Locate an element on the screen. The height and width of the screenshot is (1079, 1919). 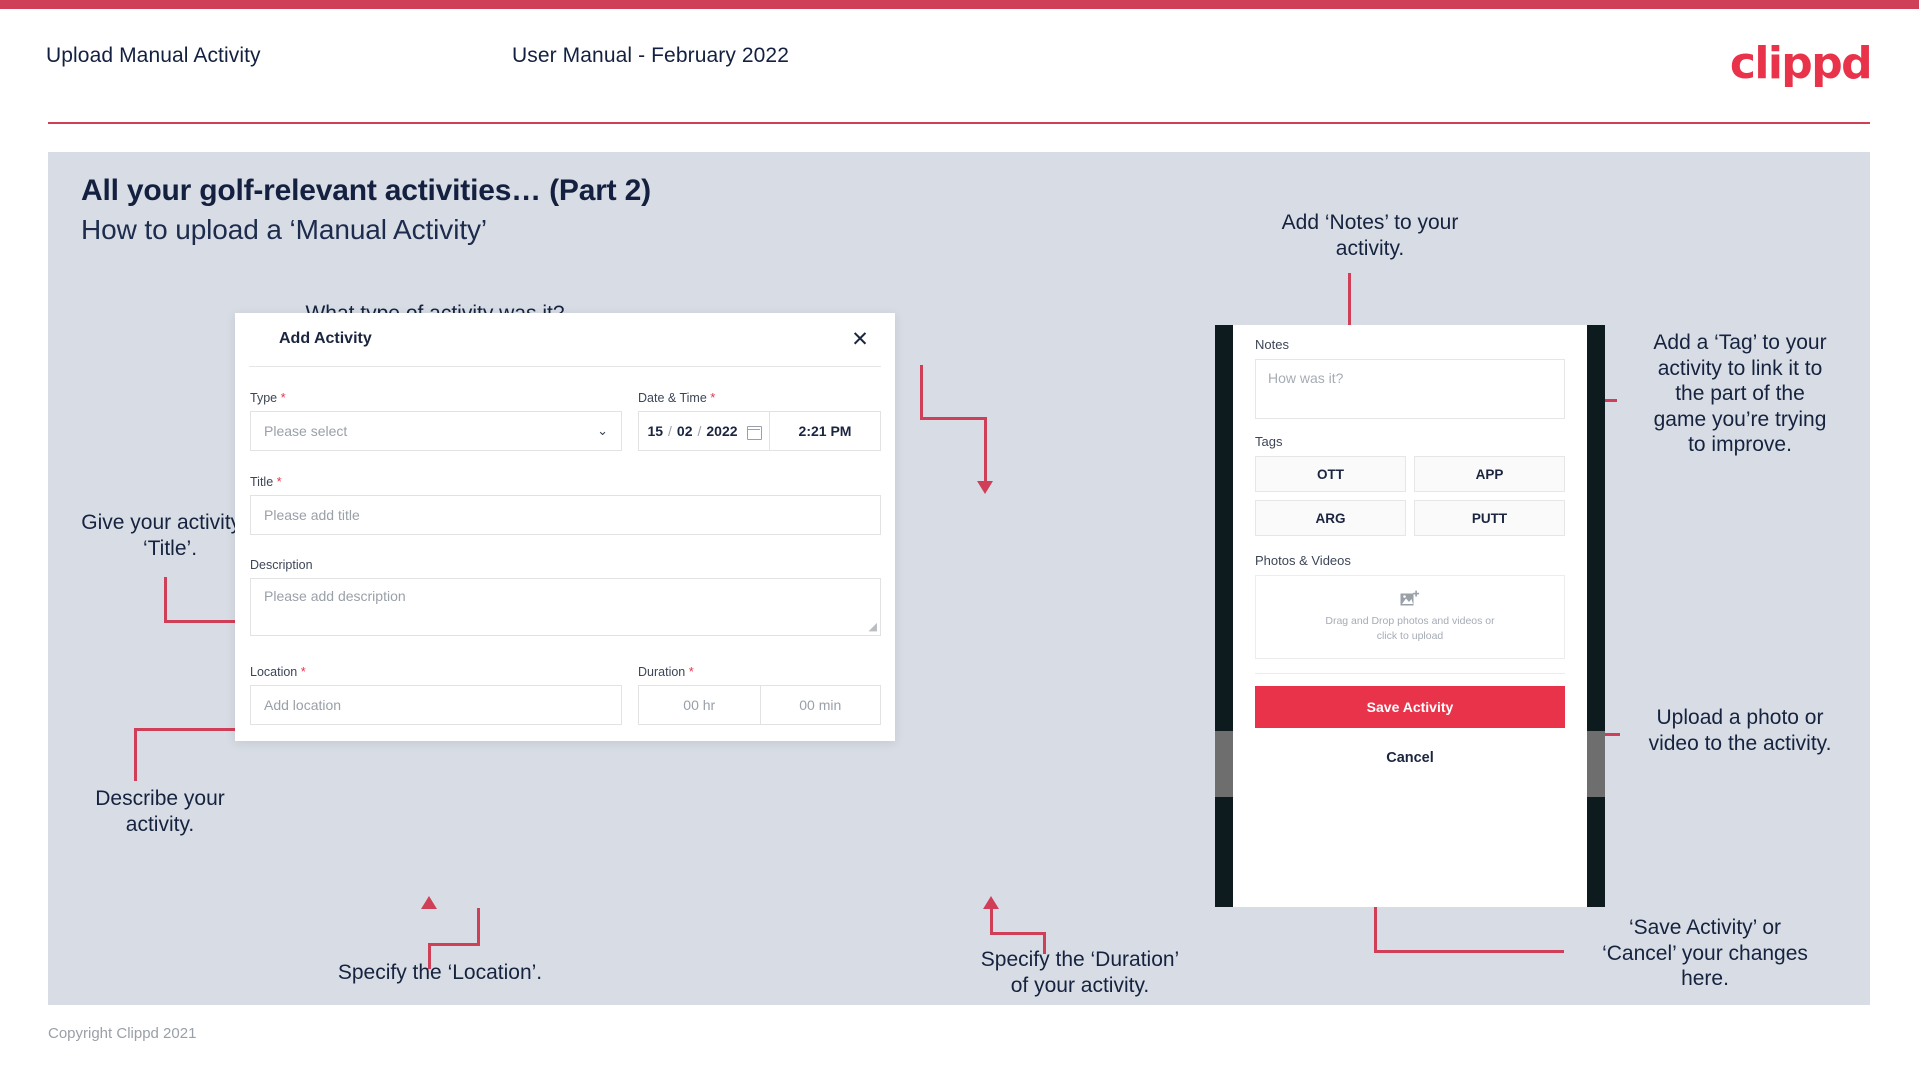
date-input: 15 / 02 / 2022 is located at coordinates (703, 431).